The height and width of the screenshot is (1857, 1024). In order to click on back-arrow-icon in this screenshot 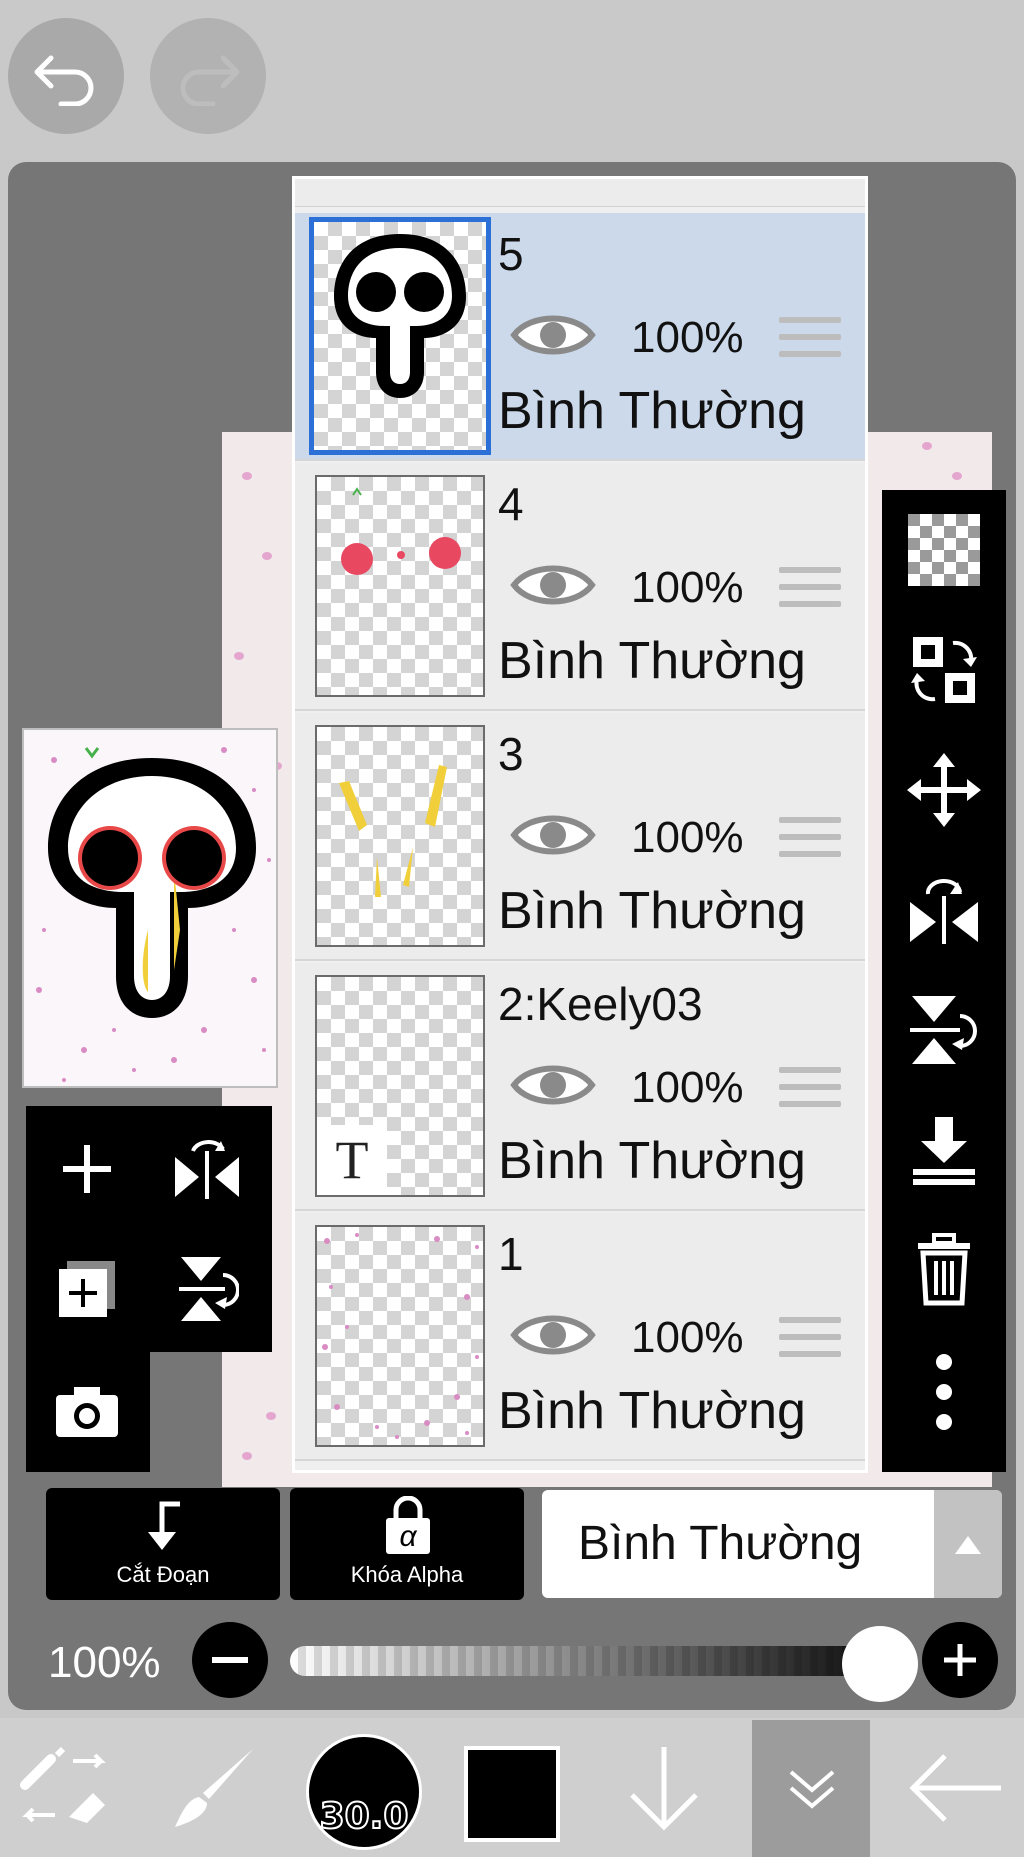, I will do `click(955, 1788)`.